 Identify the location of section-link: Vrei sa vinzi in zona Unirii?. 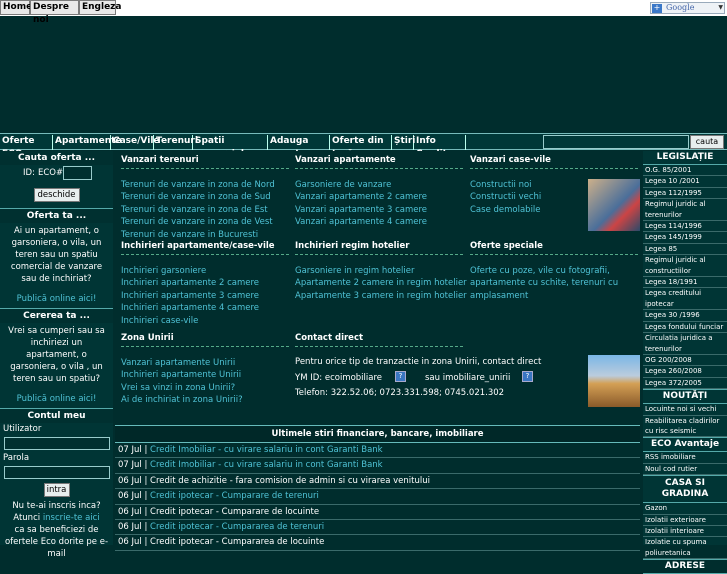
(178, 388).